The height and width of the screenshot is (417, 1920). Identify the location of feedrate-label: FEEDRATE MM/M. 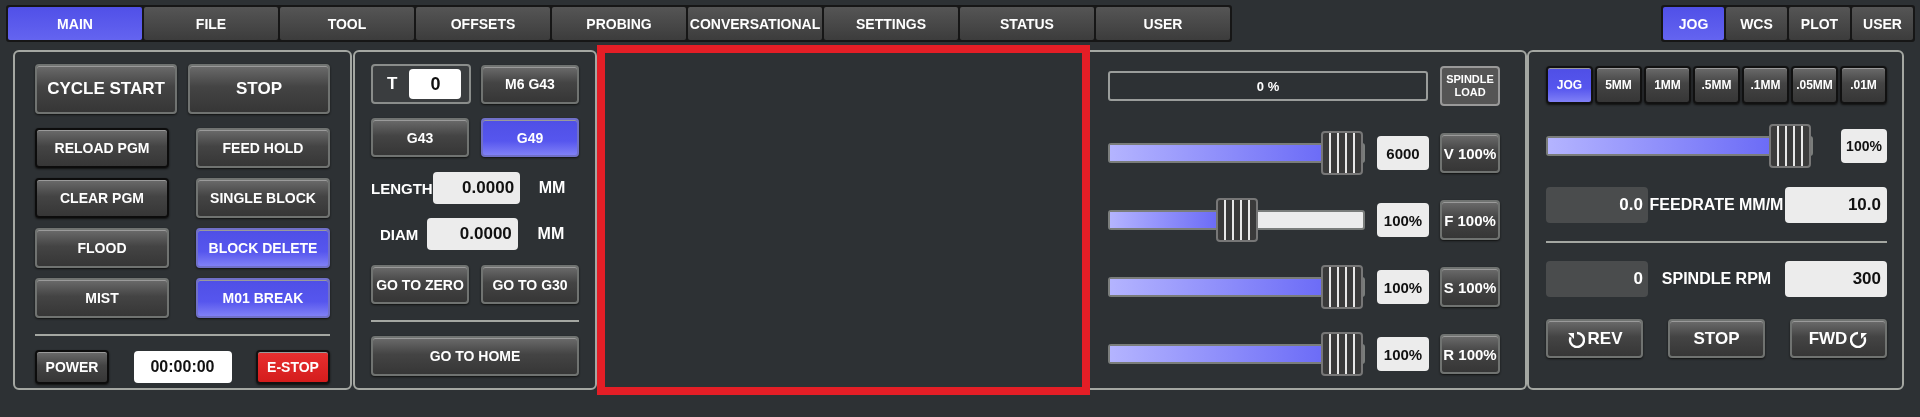
(1716, 205).